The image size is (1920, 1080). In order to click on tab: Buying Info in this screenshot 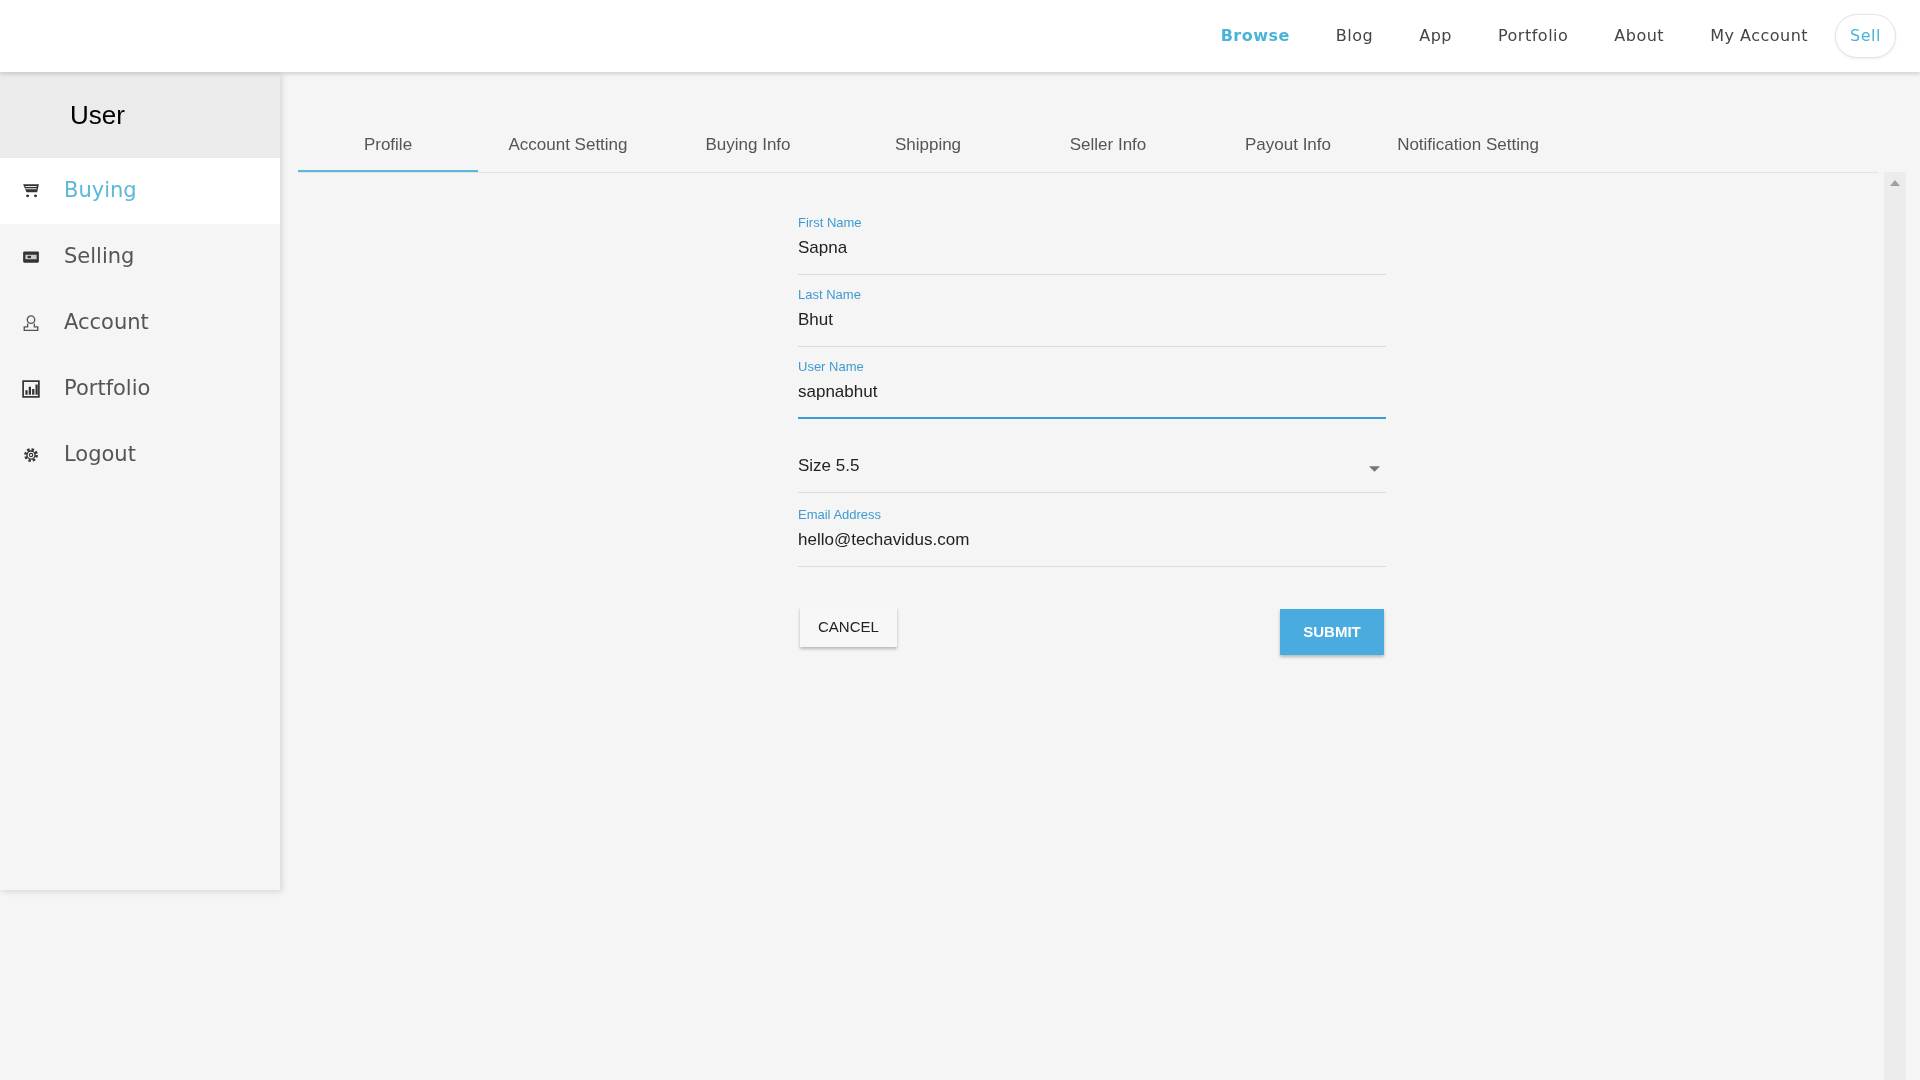, I will do `click(748, 146)`.